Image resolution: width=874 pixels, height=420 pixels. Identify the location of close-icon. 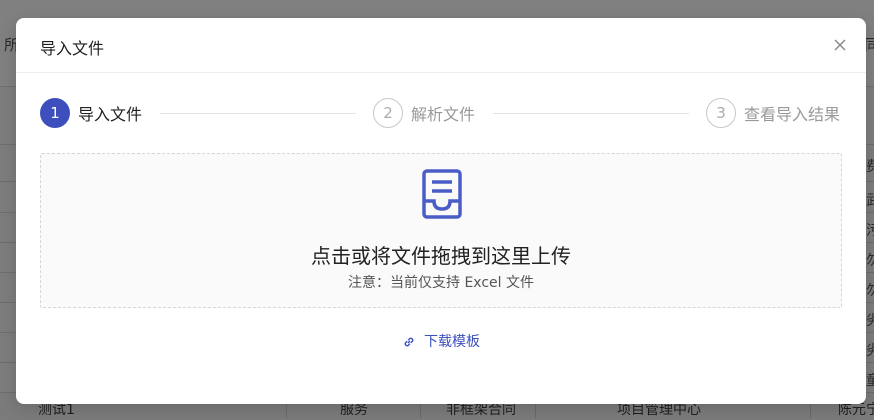
(840, 45).